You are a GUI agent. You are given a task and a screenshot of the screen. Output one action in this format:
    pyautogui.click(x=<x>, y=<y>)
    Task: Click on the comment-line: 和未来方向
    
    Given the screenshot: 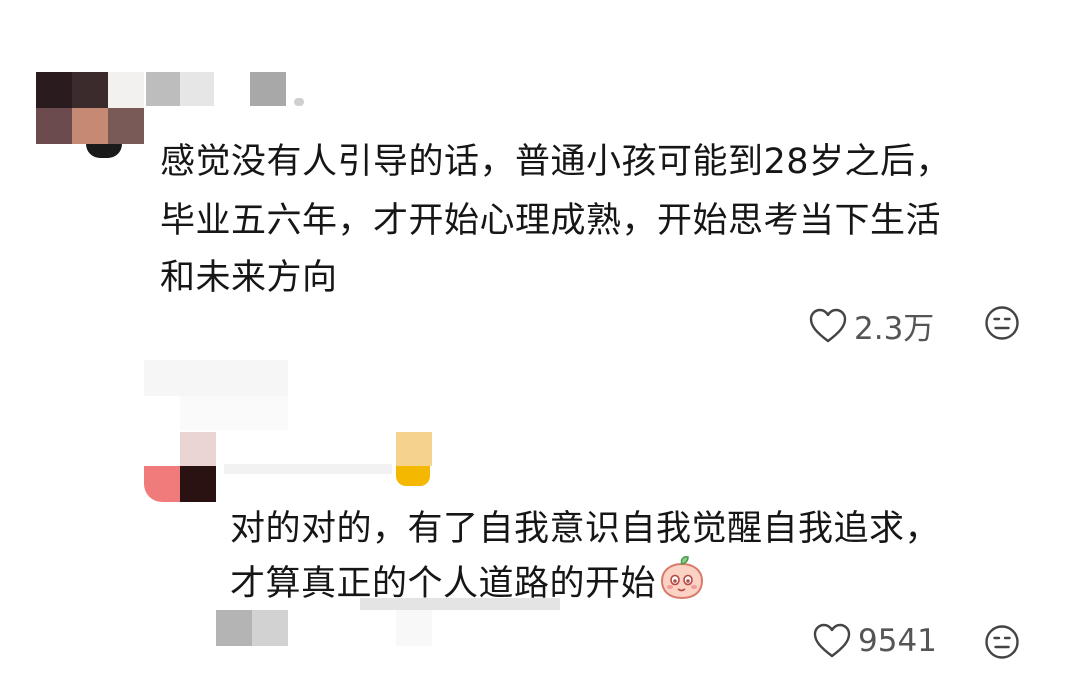 What is the action you would take?
    pyautogui.click(x=249, y=278)
    